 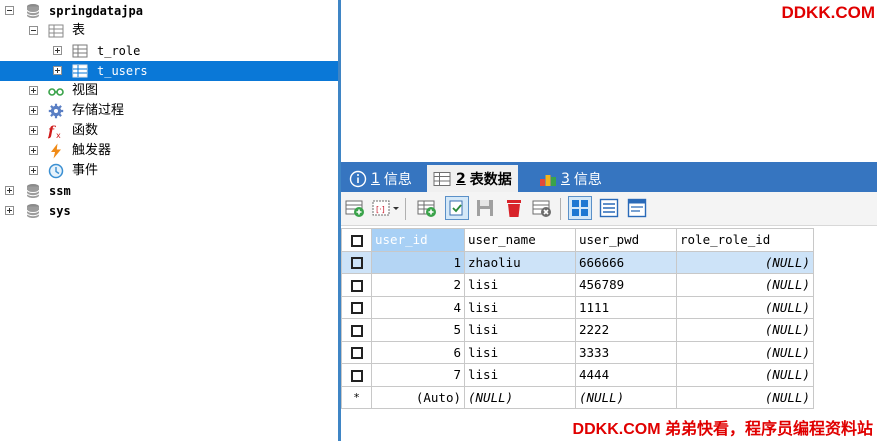 I want to click on cell-user-name: zhaoliu, so click(x=520, y=262).